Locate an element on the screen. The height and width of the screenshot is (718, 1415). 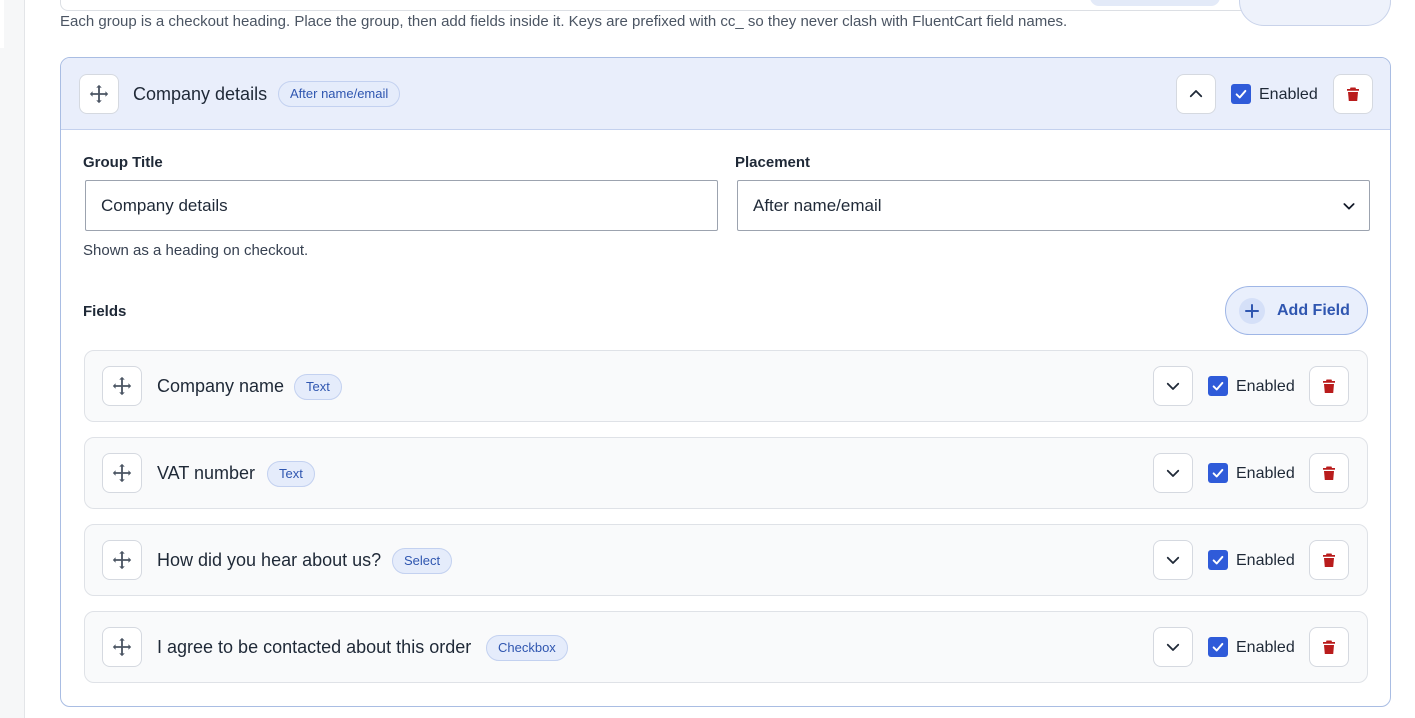
field-title: How did you hear about us? is located at coordinates (269, 560).